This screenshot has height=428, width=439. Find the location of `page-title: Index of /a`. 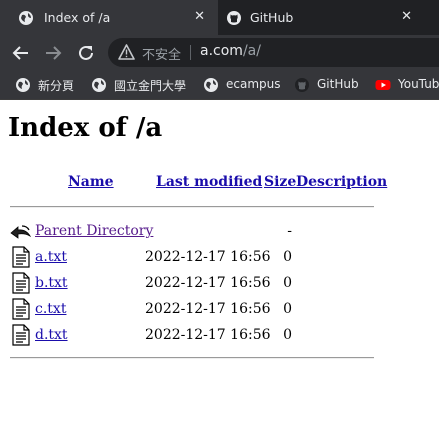

page-title: Index of /a is located at coordinates (85, 128).